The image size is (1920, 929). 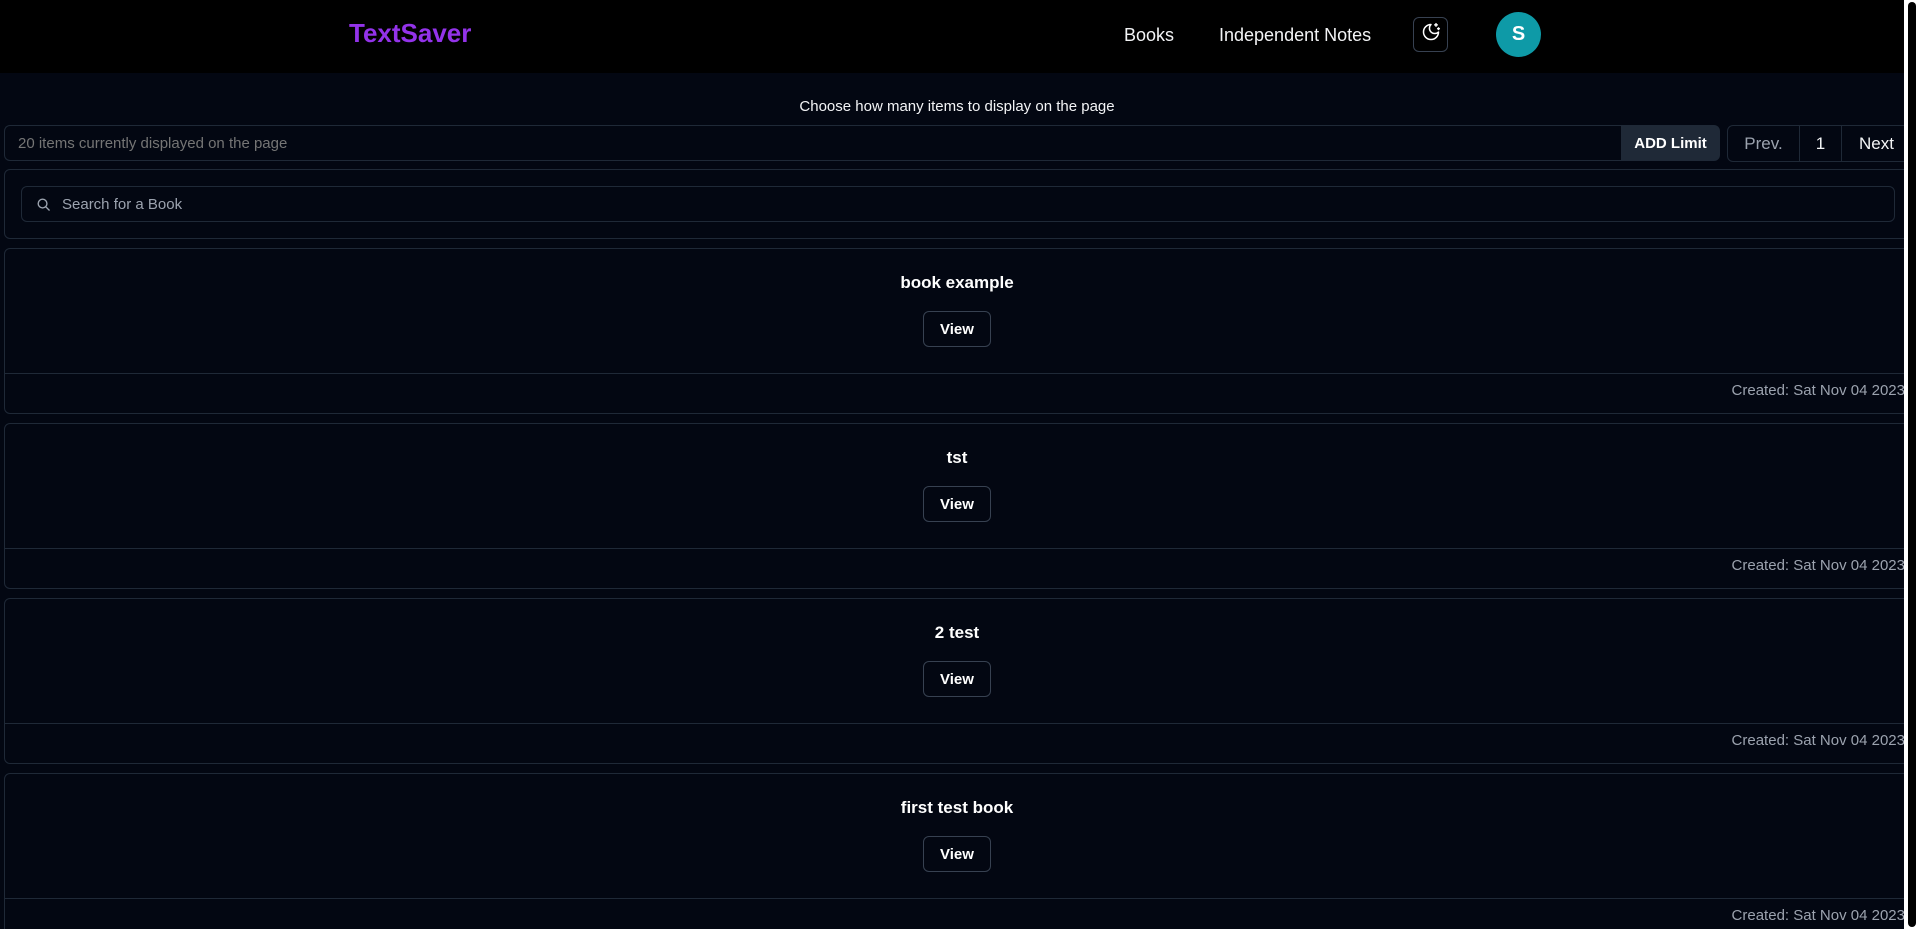 I want to click on book-card-body: 2 test View, so click(x=957, y=661).